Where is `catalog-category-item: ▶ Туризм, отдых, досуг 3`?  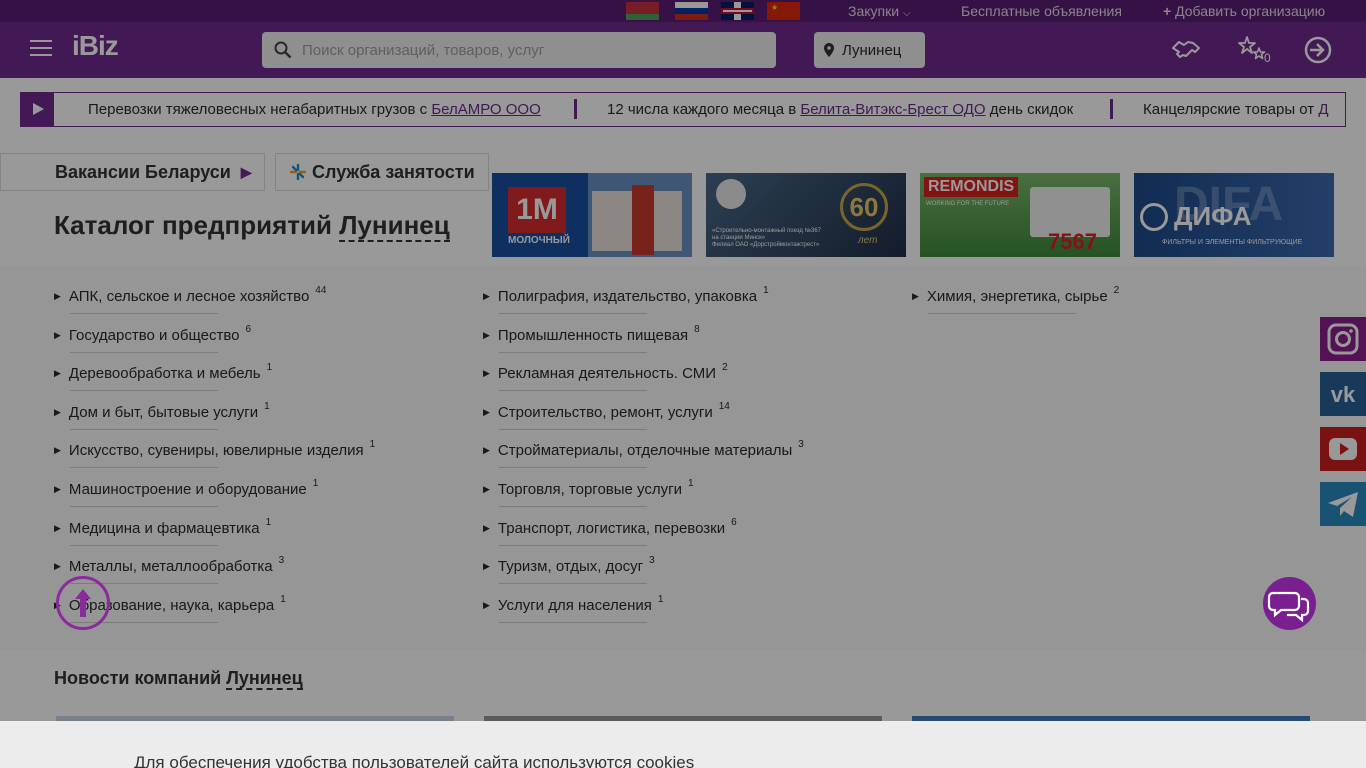
catalog-category-item: ▶ Туризм, отдых, досуг 3 is located at coordinates (569, 574).